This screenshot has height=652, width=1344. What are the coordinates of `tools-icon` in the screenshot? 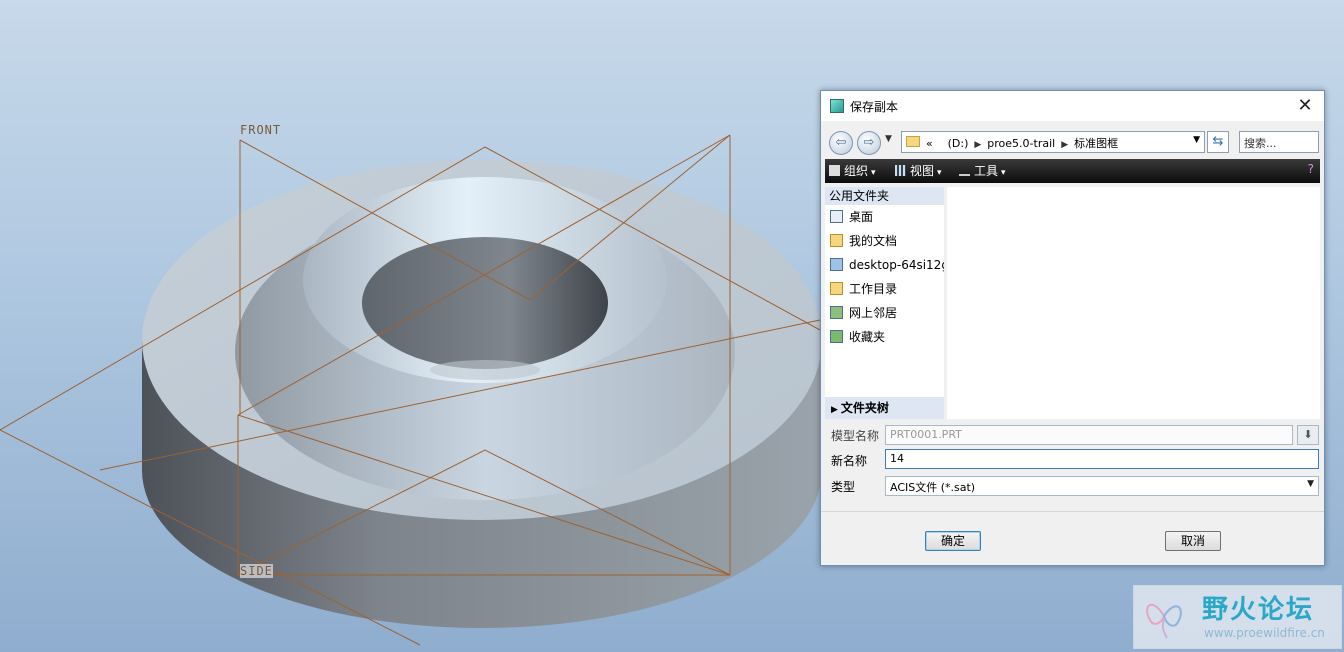 It's located at (964, 169).